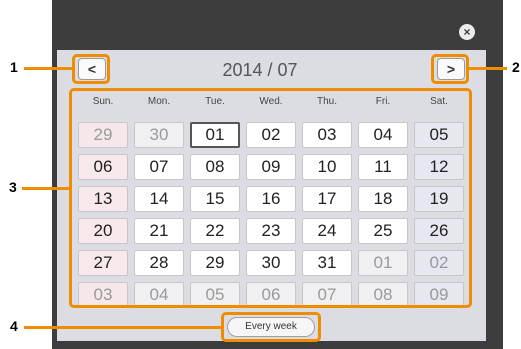 The width and height of the screenshot is (521, 349). What do you see at coordinates (516, 67) in the screenshot?
I see `callout-number-2: 2` at bounding box center [516, 67].